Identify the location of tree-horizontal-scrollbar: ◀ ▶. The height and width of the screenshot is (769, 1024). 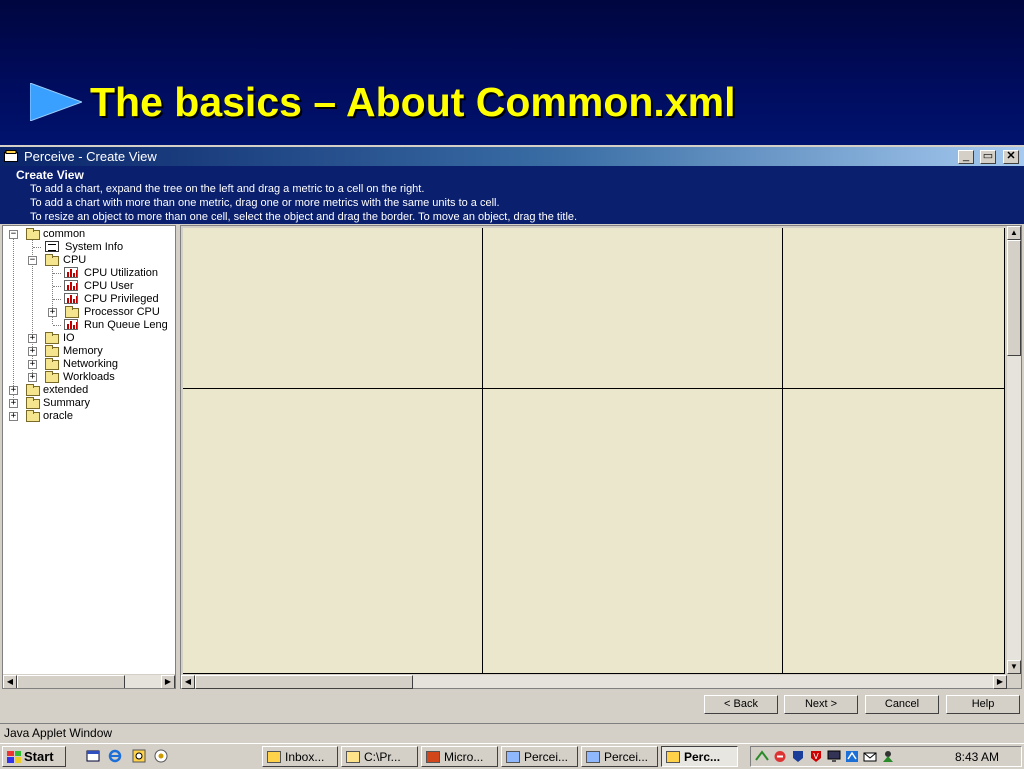
(89, 681).